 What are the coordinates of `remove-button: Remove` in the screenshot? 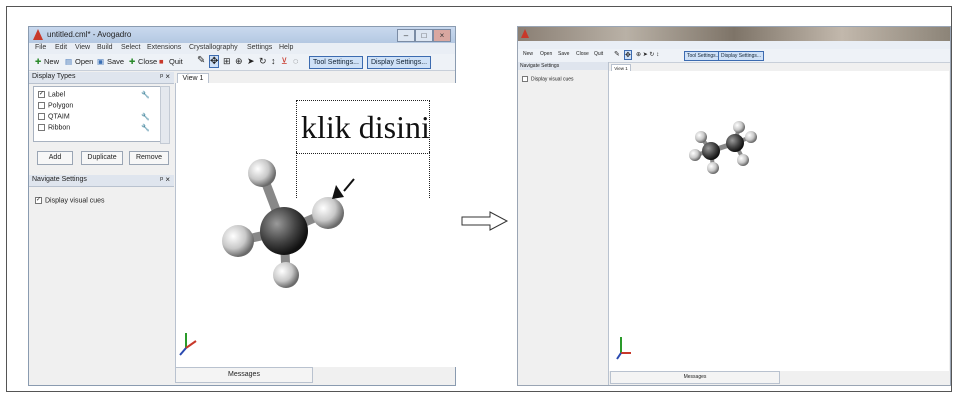 It's located at (149, 158).